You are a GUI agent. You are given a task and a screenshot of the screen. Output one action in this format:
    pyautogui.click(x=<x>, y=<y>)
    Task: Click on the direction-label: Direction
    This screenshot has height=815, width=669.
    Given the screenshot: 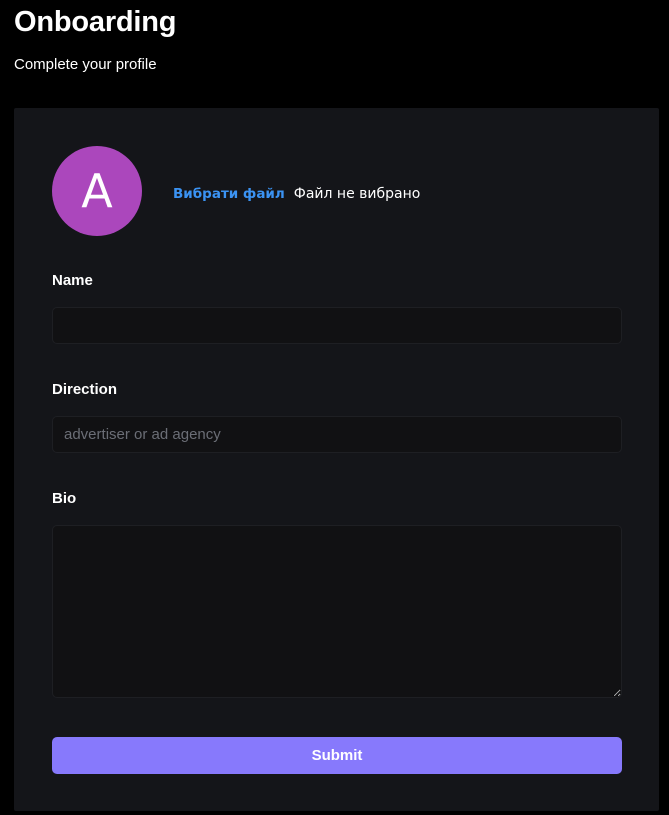 What is the action you would take?
    pyautogui.click(x=85, y=389)
    